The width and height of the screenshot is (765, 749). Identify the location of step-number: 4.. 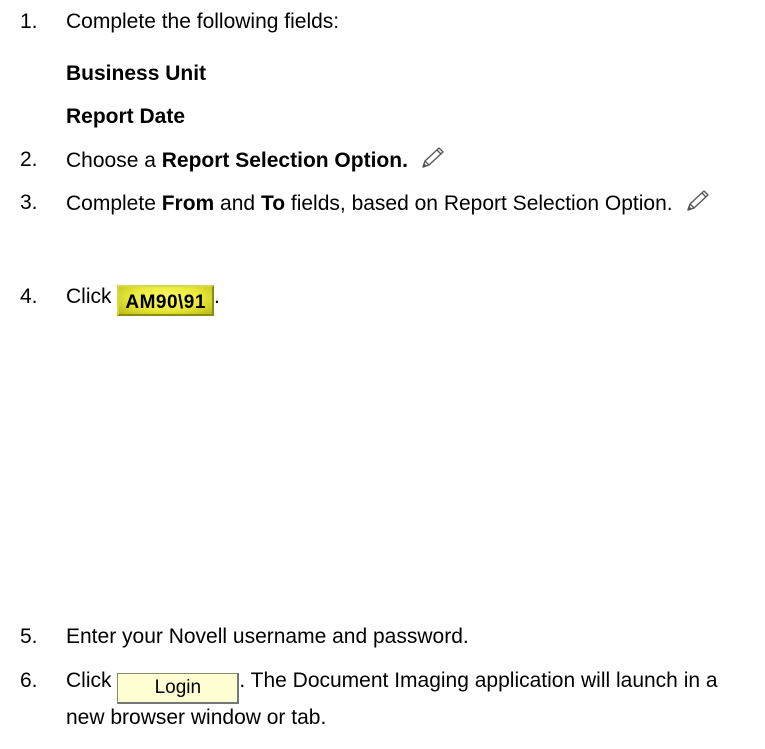
(29, 296).